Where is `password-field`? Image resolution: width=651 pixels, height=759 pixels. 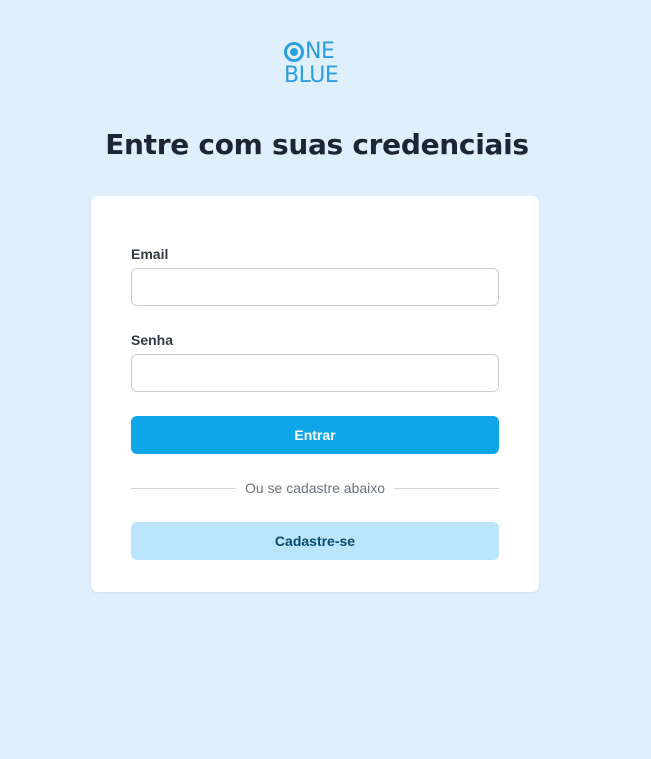
password-field is located at coordinates (315, 373).